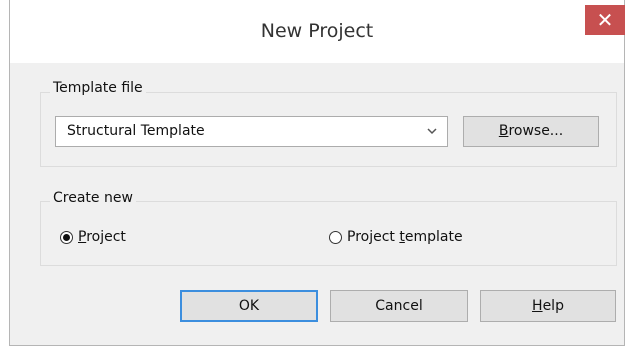  Describe the element at coordinates (432, 133) in the screenshot. I see `chevron-down-icon` at that location.